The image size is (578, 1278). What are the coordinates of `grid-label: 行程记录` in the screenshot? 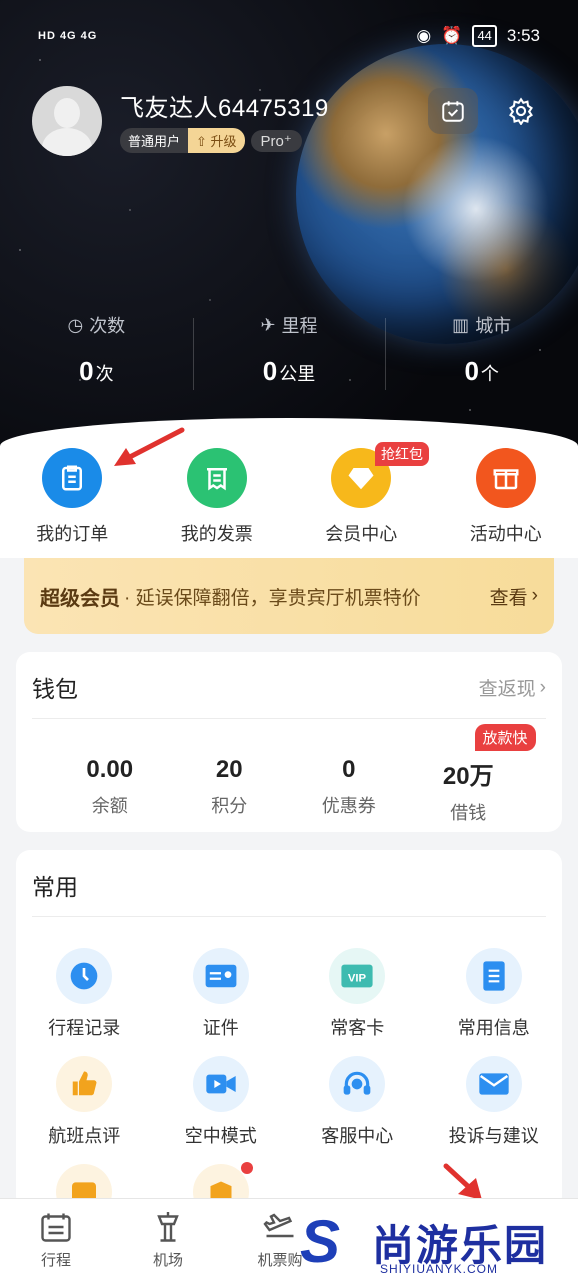 It's located at (84, 1028).